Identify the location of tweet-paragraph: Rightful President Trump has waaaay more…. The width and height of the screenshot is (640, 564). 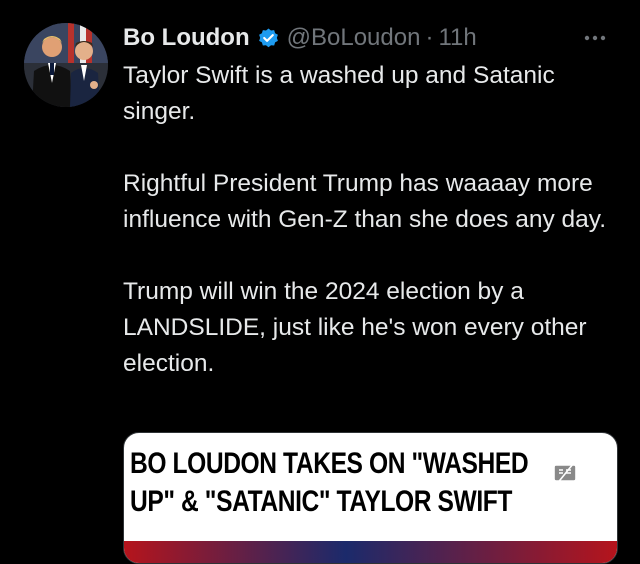
(365, 201).